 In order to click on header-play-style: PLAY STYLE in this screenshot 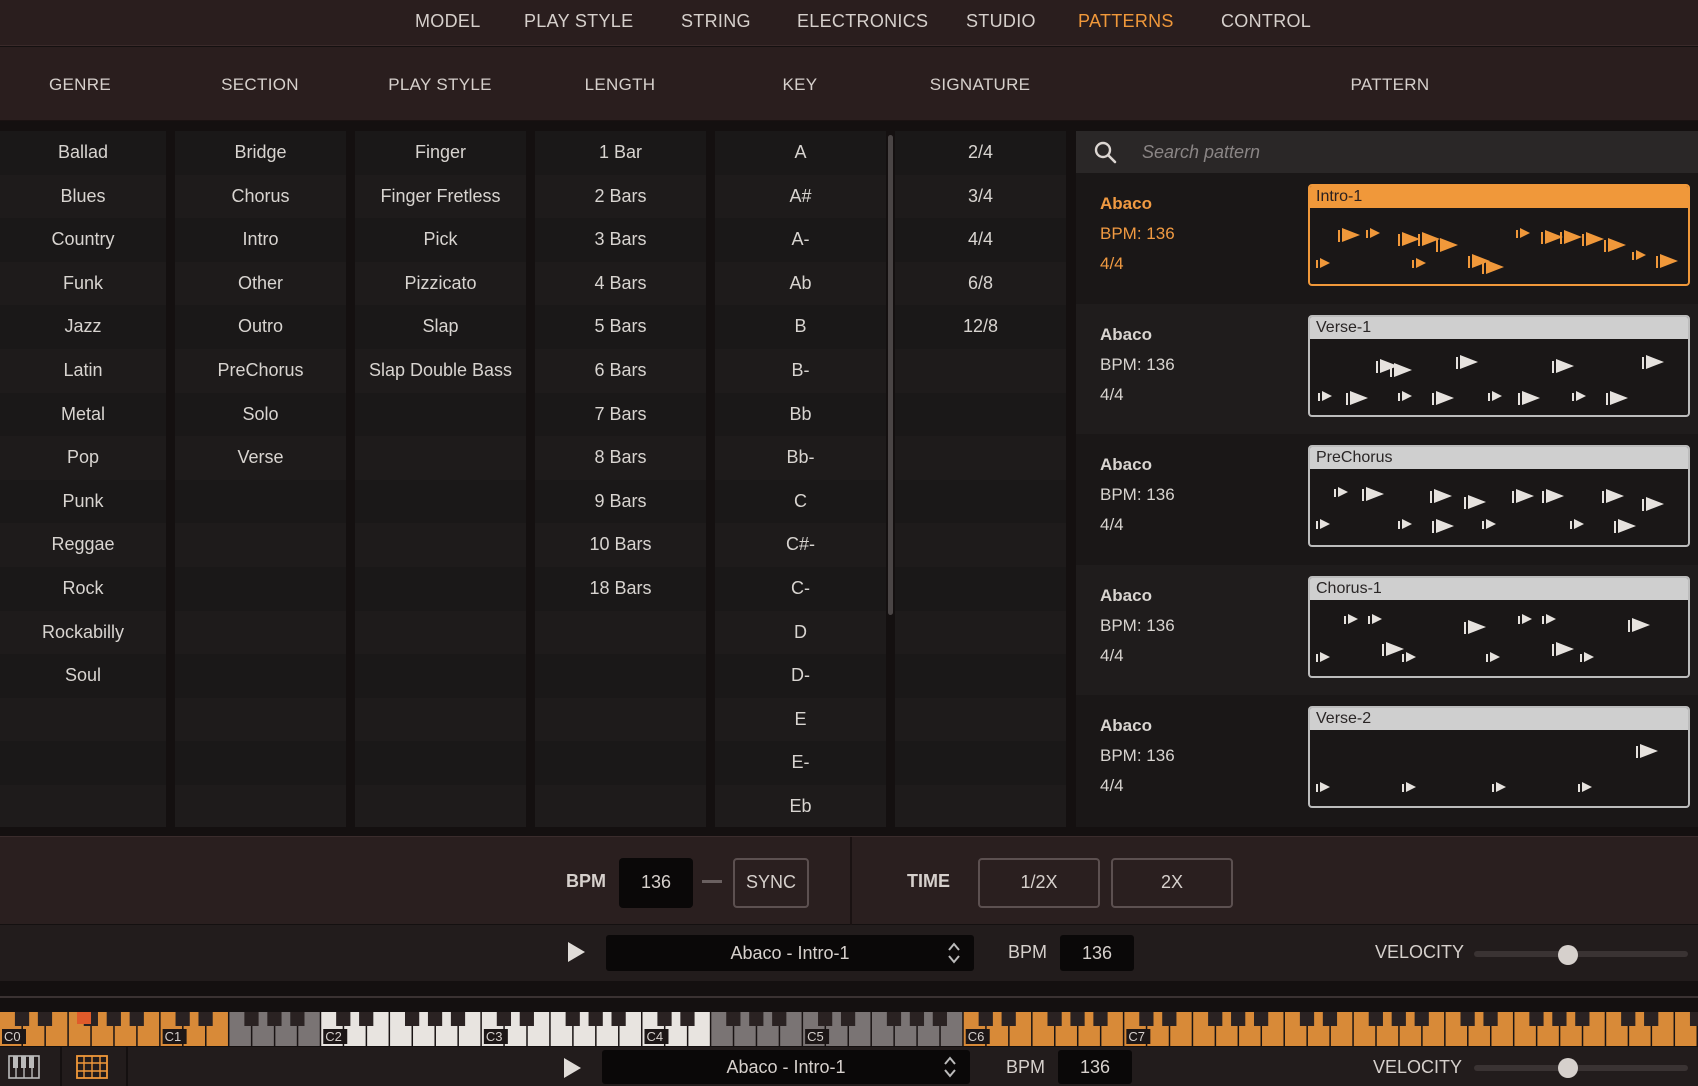, I will do `click(440, 85)`.